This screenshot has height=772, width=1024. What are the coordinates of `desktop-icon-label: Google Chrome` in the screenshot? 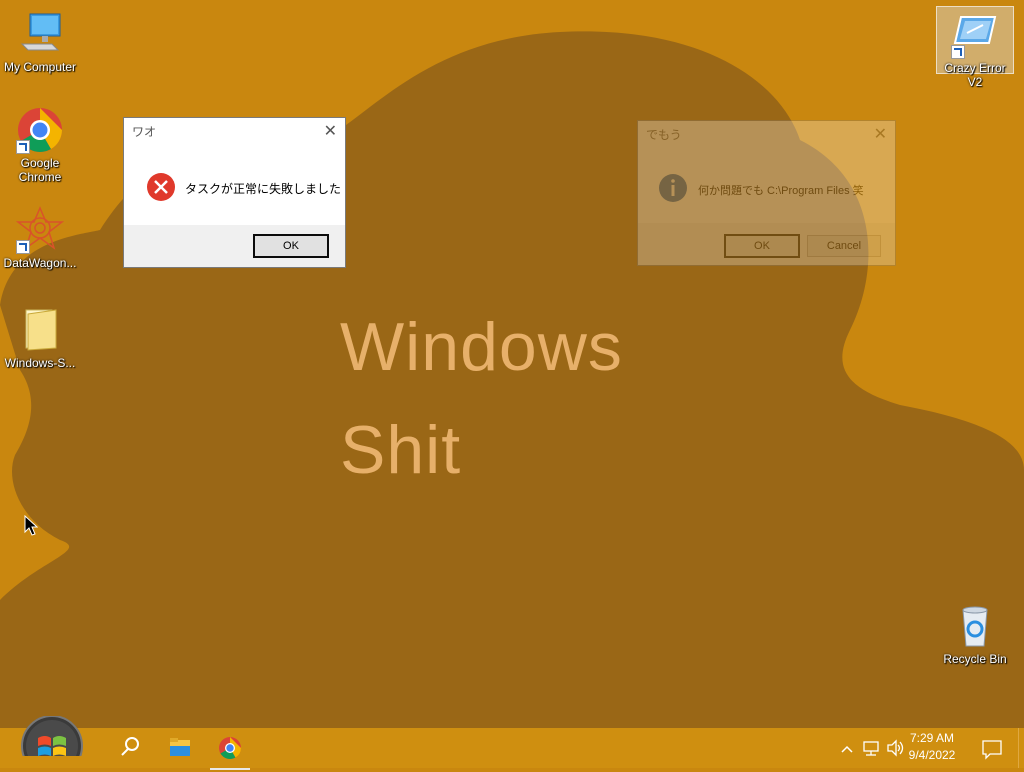 It's located at (40, 170).